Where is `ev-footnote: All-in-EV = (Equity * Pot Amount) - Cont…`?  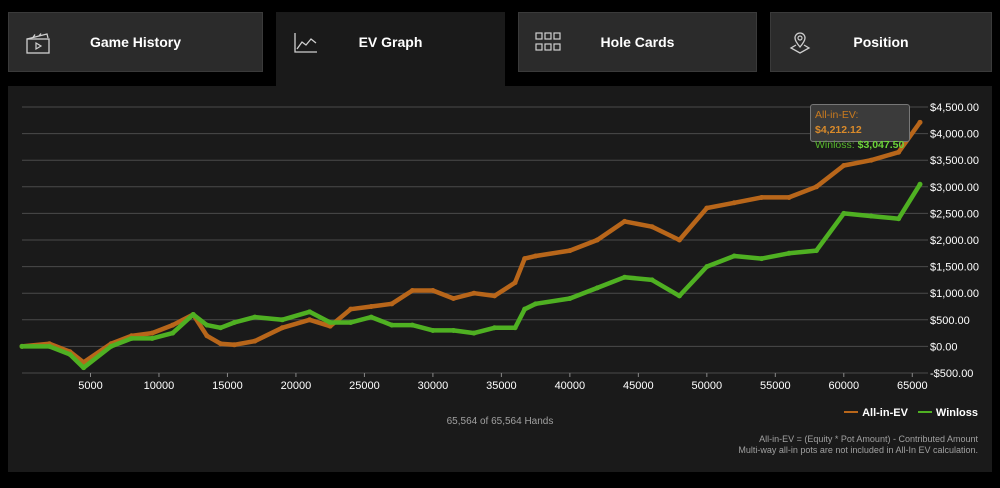
ev-footnote: All-in-EV = (Equity * Pot Amount) - Cont… is located at coordinates (858, 445).